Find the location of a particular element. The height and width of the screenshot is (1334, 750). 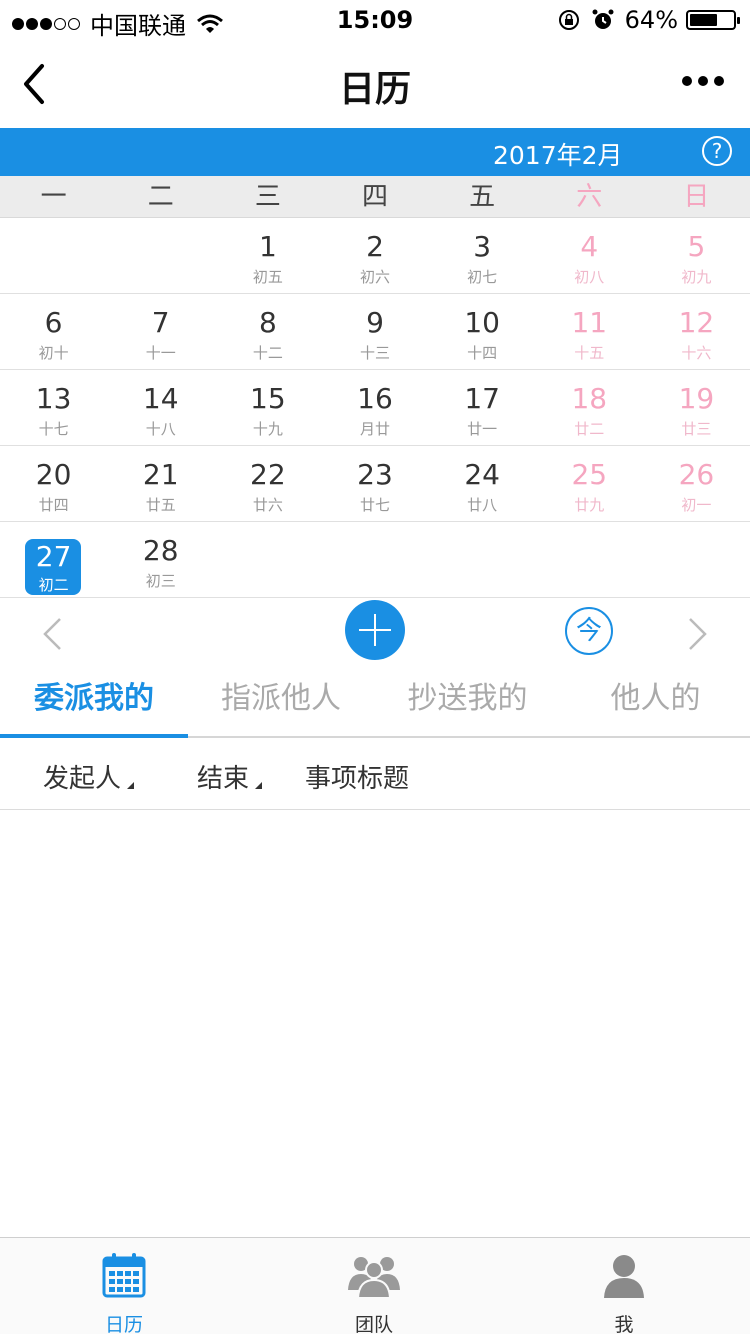

calendar-icon is located at coordinates (124, 1275).